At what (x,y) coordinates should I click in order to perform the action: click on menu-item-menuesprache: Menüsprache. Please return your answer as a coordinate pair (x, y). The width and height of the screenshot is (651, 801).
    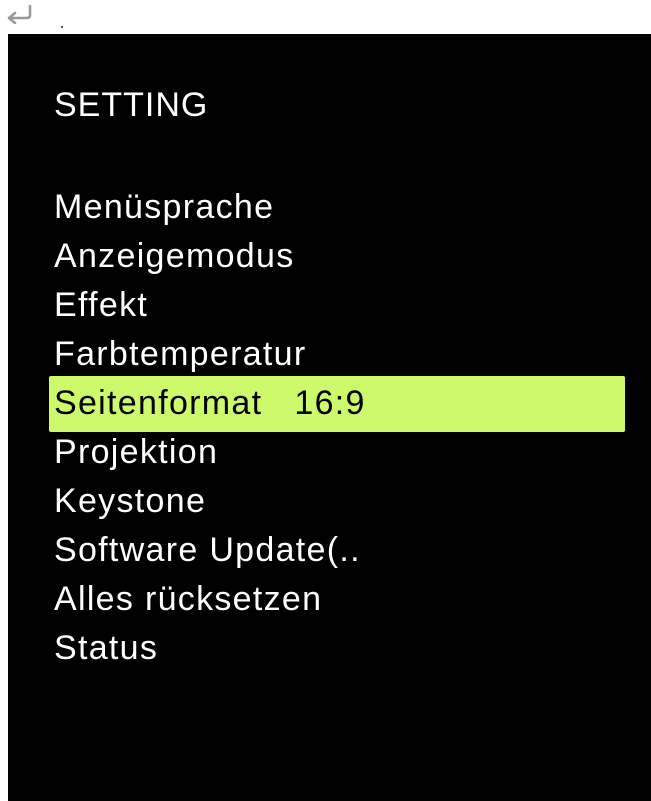
    Looking at the image, I should click on (329, 207).